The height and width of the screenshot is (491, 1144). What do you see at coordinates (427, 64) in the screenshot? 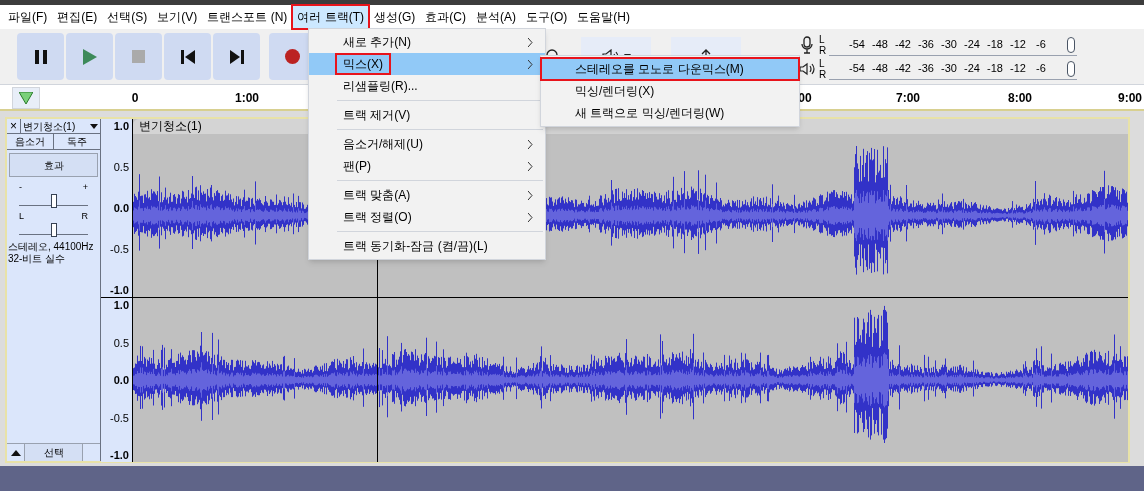
I see `menu-item: 믹스(X)` at bounding box center [427, 64].